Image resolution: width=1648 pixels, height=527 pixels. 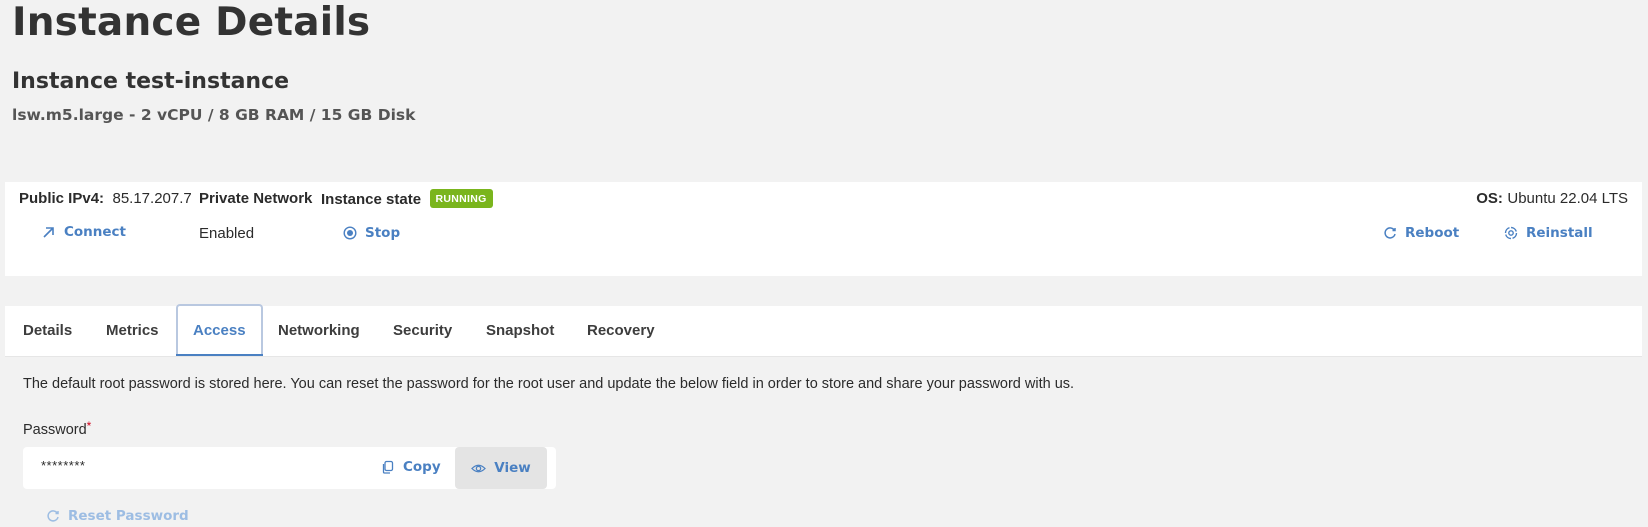 I want to click on password-value: ********, so click(x=63, y=465).